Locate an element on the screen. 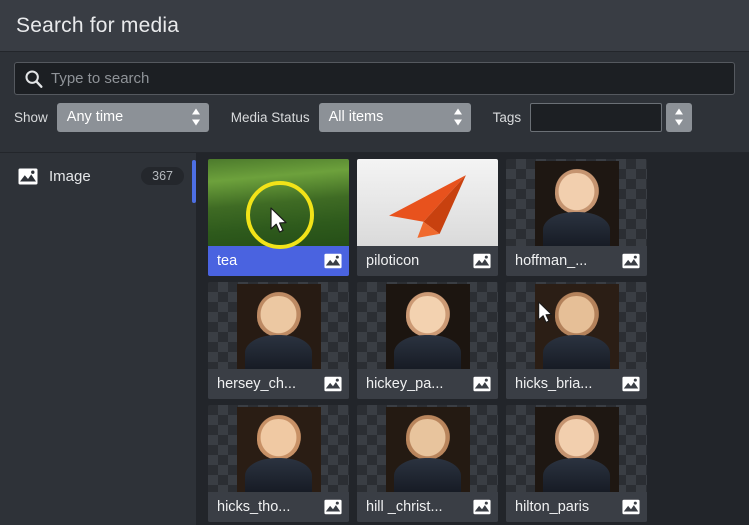  sidebar-item-label: Image is located at coordinates (70, 176).